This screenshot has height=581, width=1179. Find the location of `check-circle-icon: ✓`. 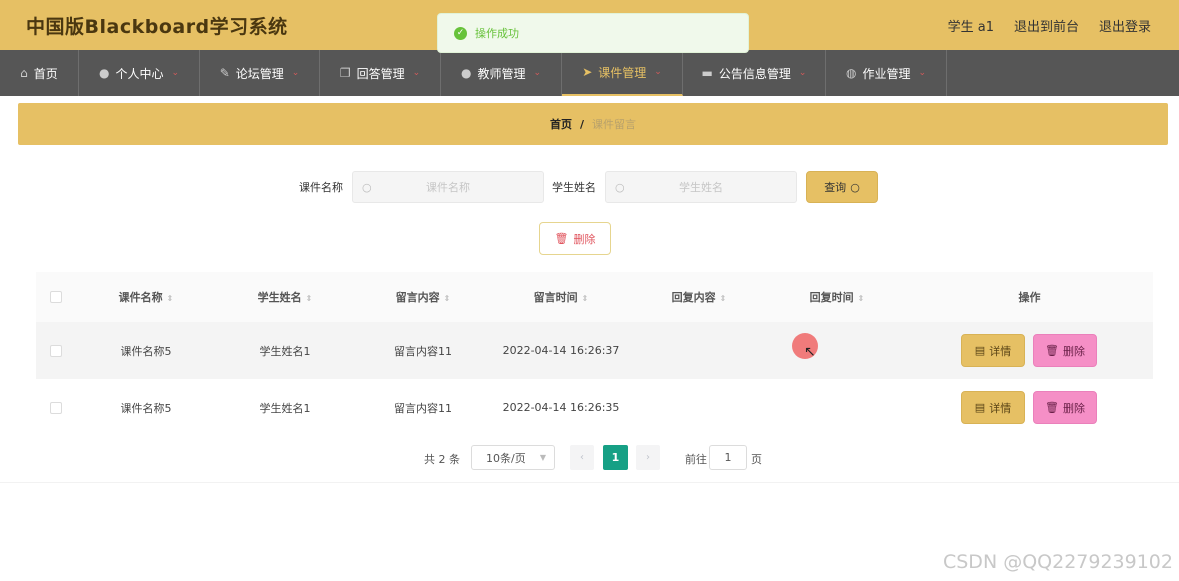

check-circle-icon: ✓ is located at coordinates (460, 33).